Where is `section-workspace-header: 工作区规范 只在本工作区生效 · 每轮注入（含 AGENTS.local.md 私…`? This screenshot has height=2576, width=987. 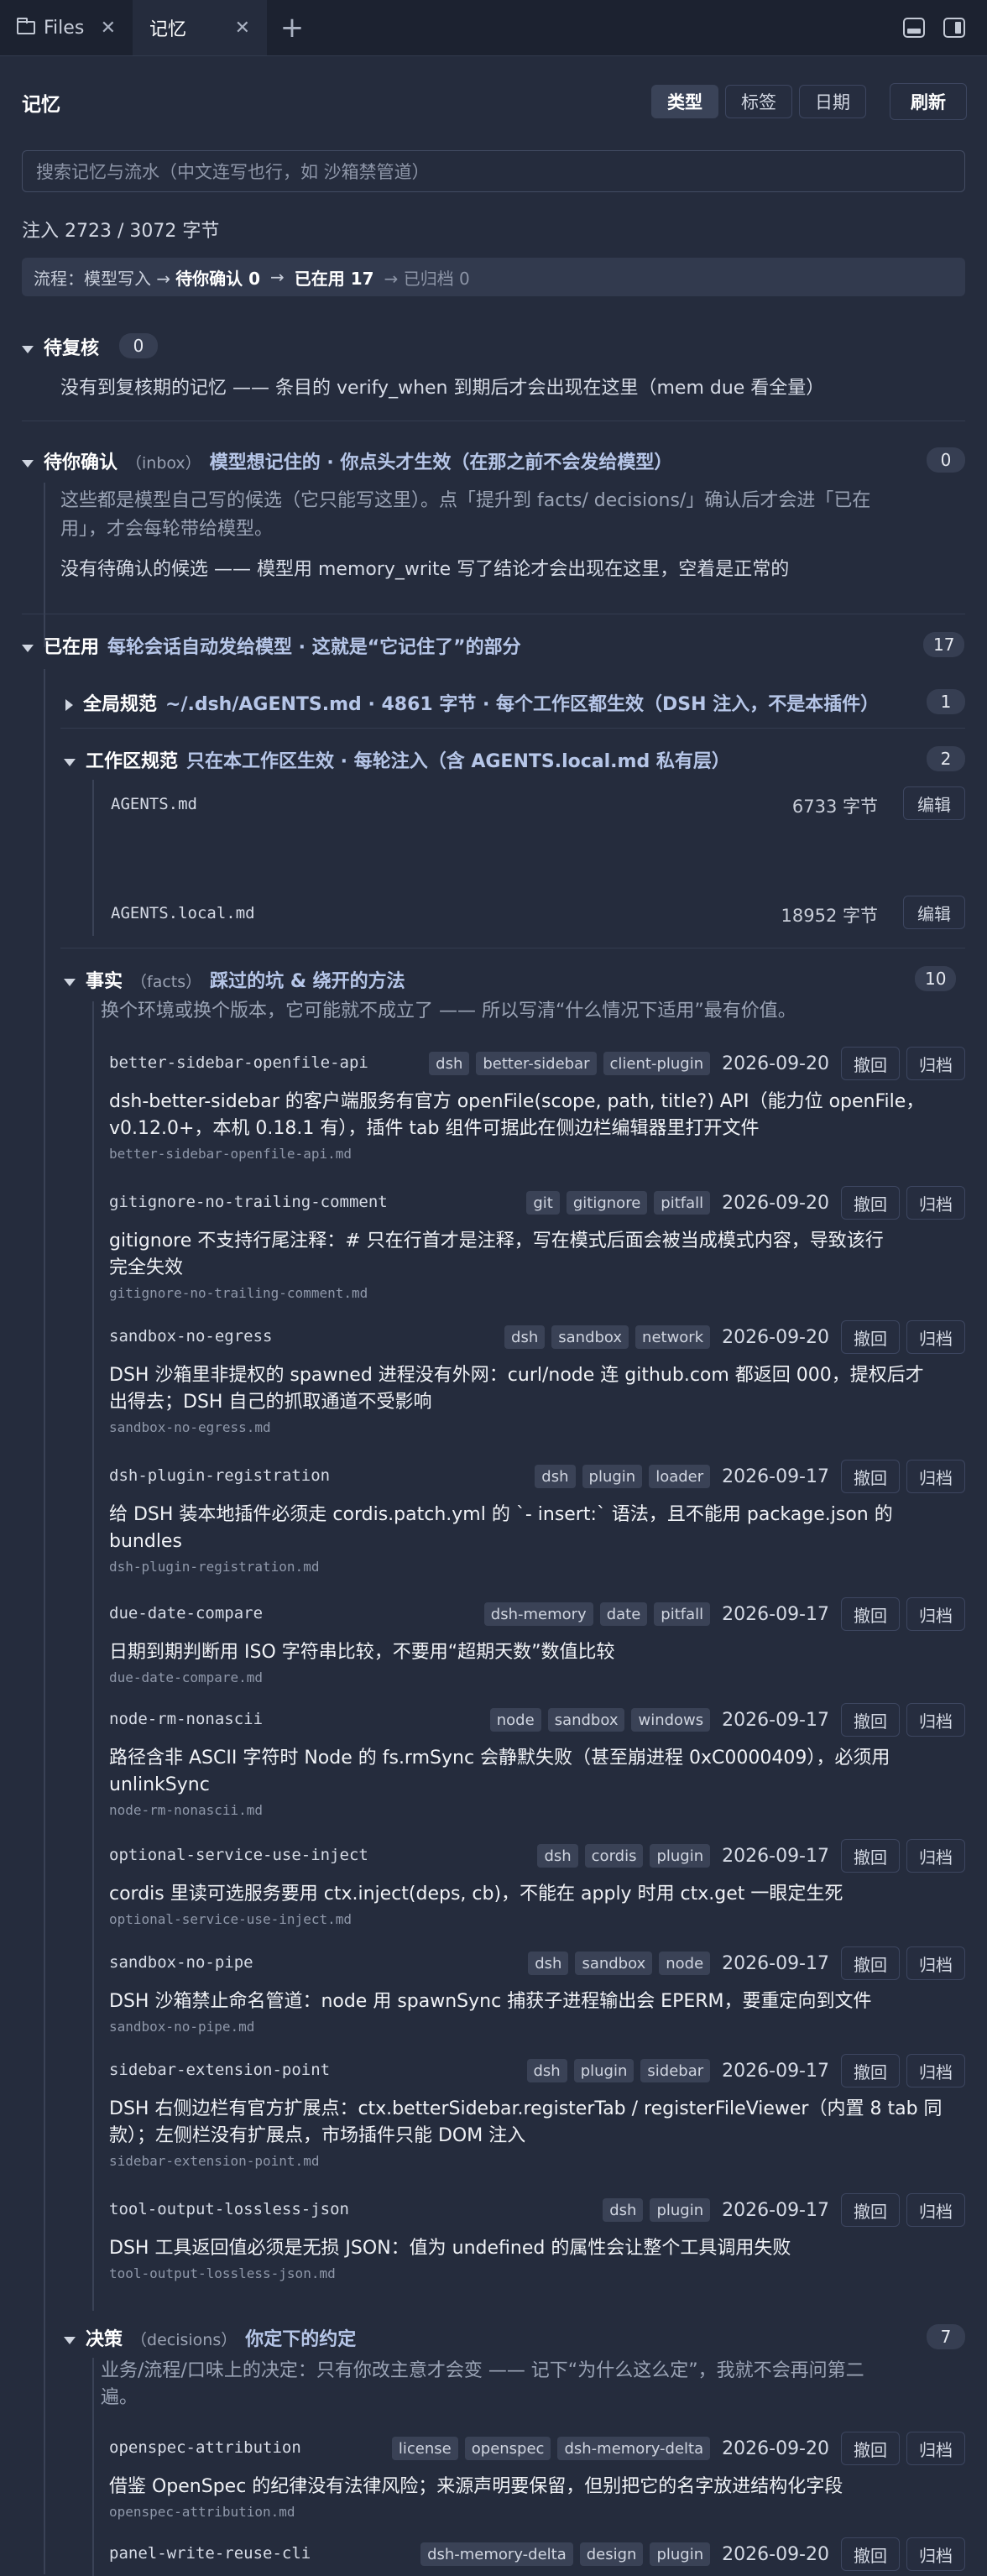 section-workspace-header: 工作区规范 只在本工作区生效 · 每轮注入（含 AGENTS.local.md 私… is located at coordinates (397, 759).